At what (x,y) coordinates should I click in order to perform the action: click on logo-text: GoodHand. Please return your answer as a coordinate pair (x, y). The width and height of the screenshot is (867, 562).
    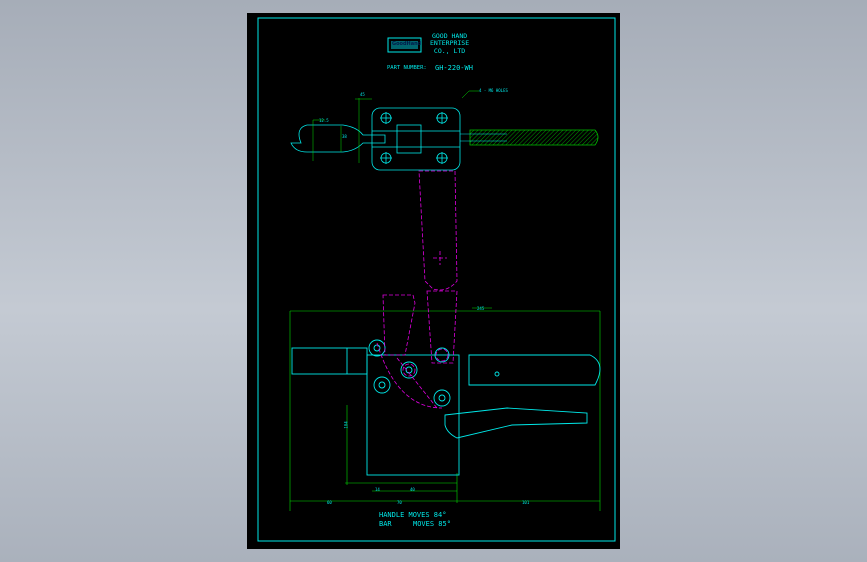
    Looking at the image, I should click on (407, 44).